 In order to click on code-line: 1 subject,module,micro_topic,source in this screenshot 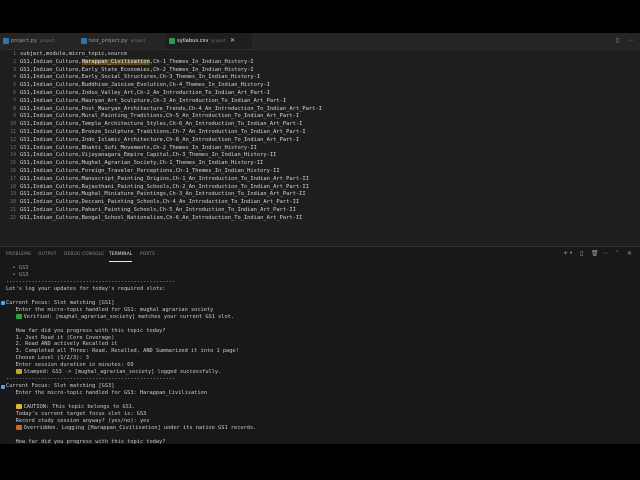, I will do `click(320, 55)`.